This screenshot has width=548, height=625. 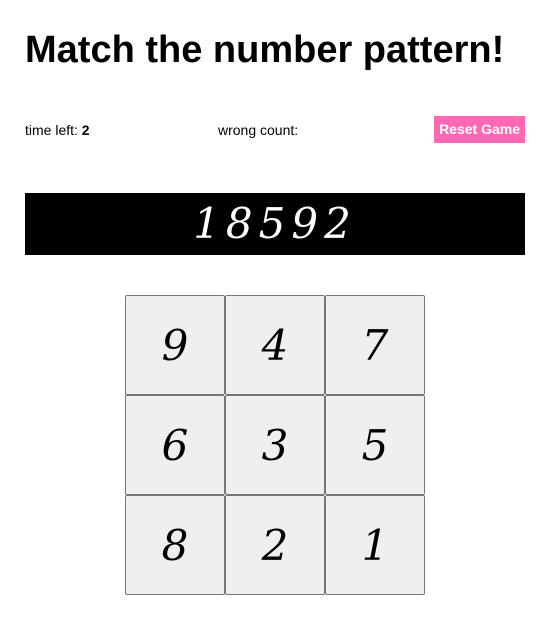 What do you see at coordinates (175, 345) in the screenshot?
I see `grid-cell: 9` at bounding box center [175, 345].